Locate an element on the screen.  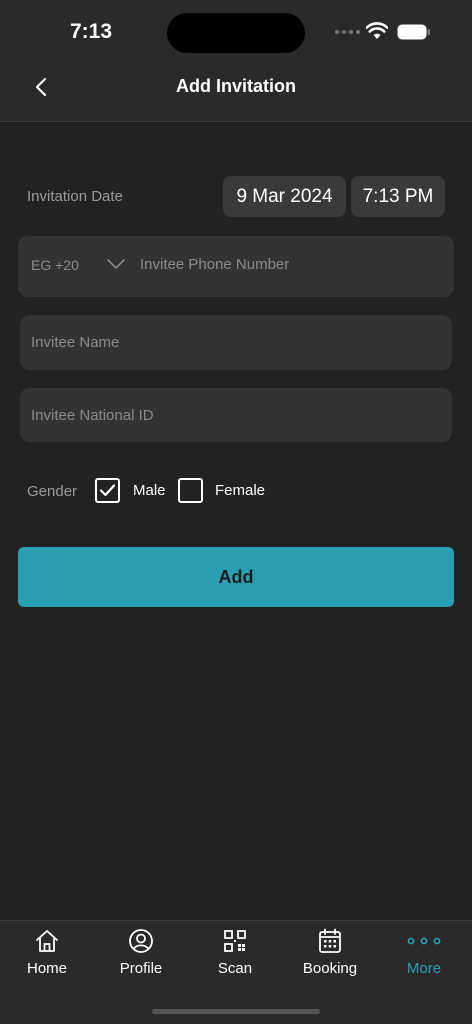
invitee-name-placeholder: Invitee Name is located at coordinates (75, 342).